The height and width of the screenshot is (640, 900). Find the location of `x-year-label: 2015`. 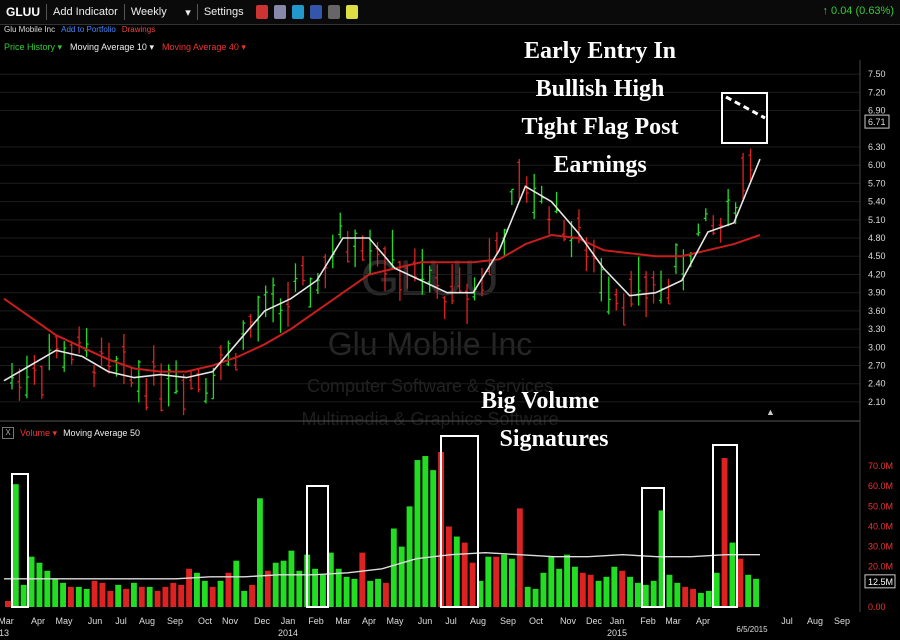

x-year-label: 2015 is located at coordinates (617, 633).